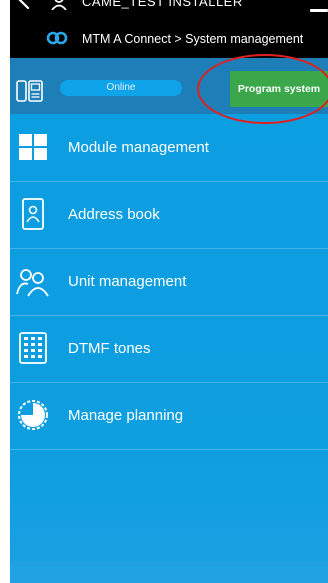 Image resolution: width=328 pixels, height=583 pixels. I want to click on clock-icon, so click(33, 415).